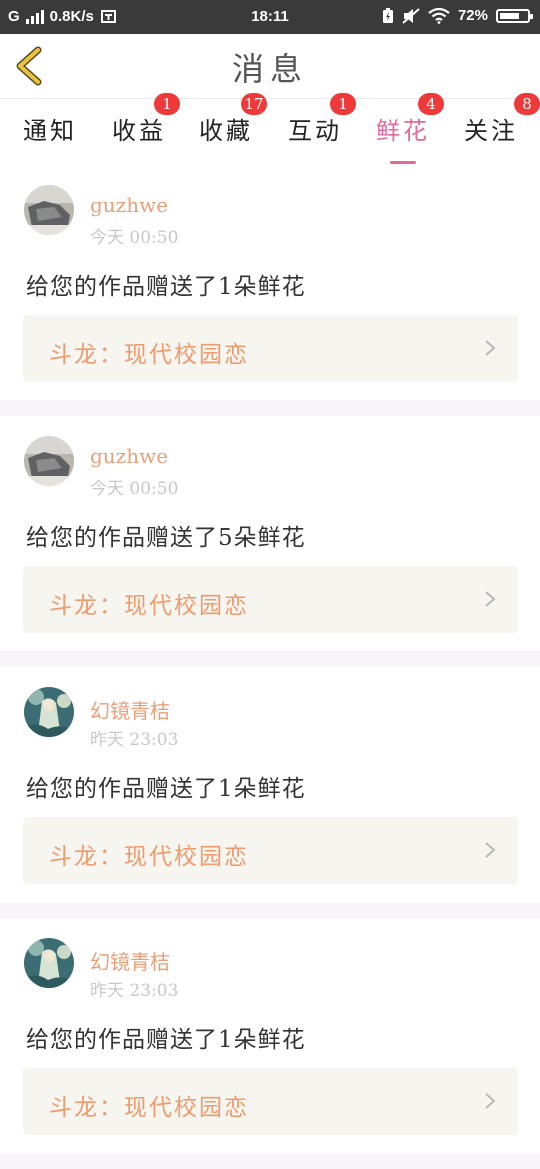 Image resolution: width=540 pixels, height=1169 pixels. I want to click on tab-flowers: 鲜花 4, so click(410, 128).